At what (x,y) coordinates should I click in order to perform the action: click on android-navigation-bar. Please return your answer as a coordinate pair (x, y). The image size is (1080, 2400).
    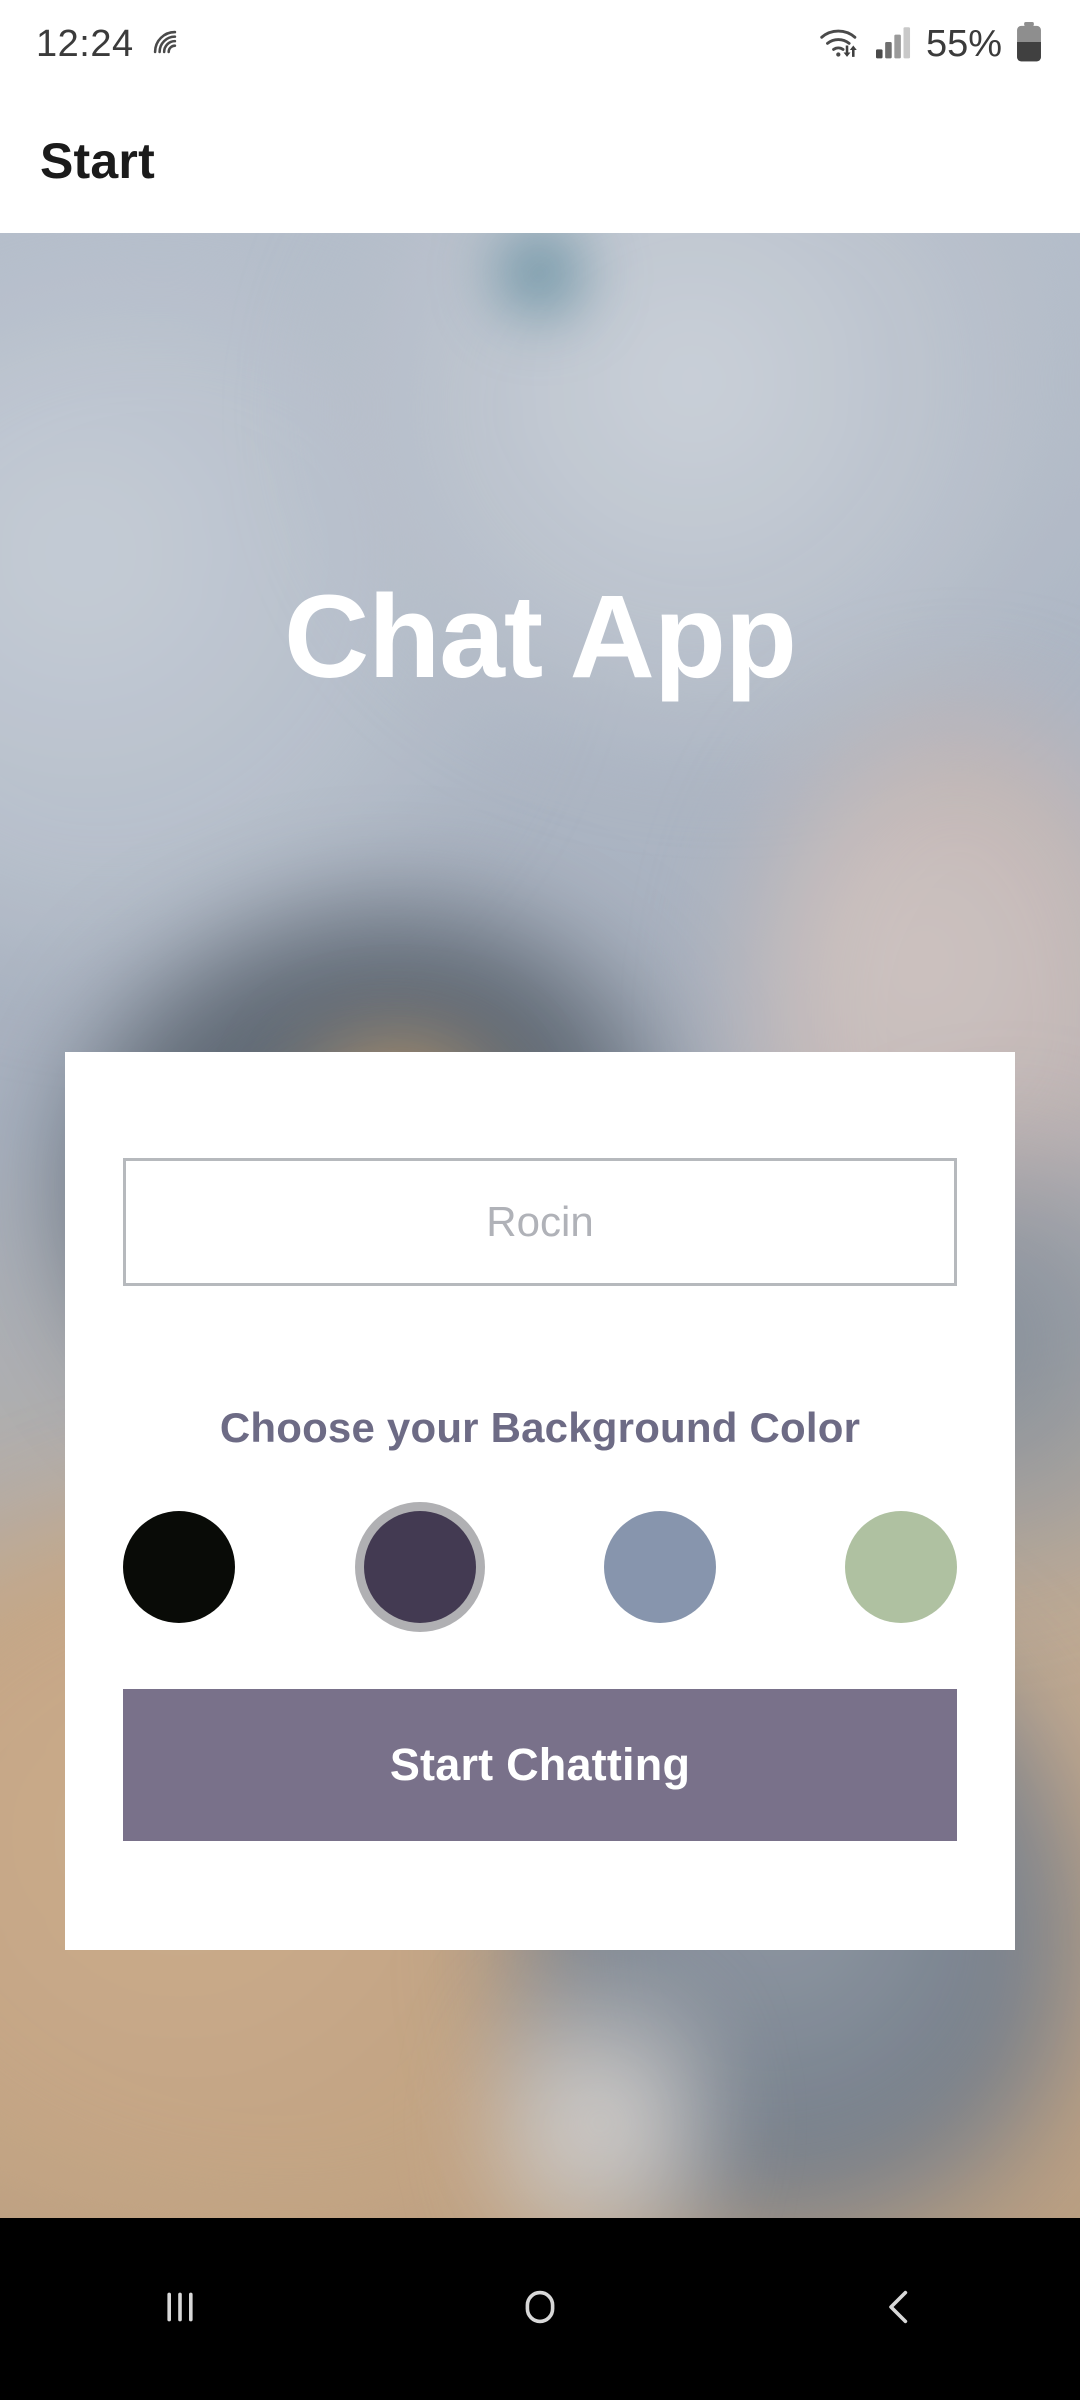
    Looking at the image, I should click on (540, 2309).